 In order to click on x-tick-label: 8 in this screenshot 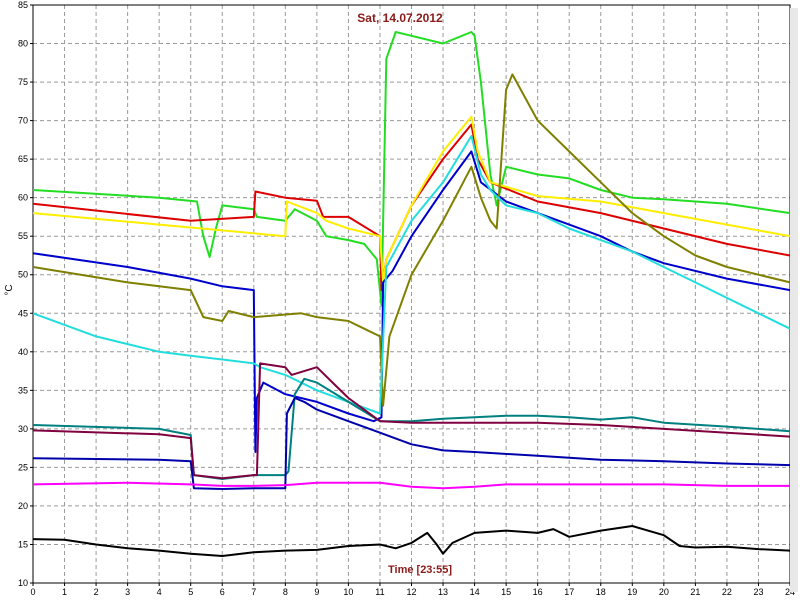, I will do `click(285, 592)`.